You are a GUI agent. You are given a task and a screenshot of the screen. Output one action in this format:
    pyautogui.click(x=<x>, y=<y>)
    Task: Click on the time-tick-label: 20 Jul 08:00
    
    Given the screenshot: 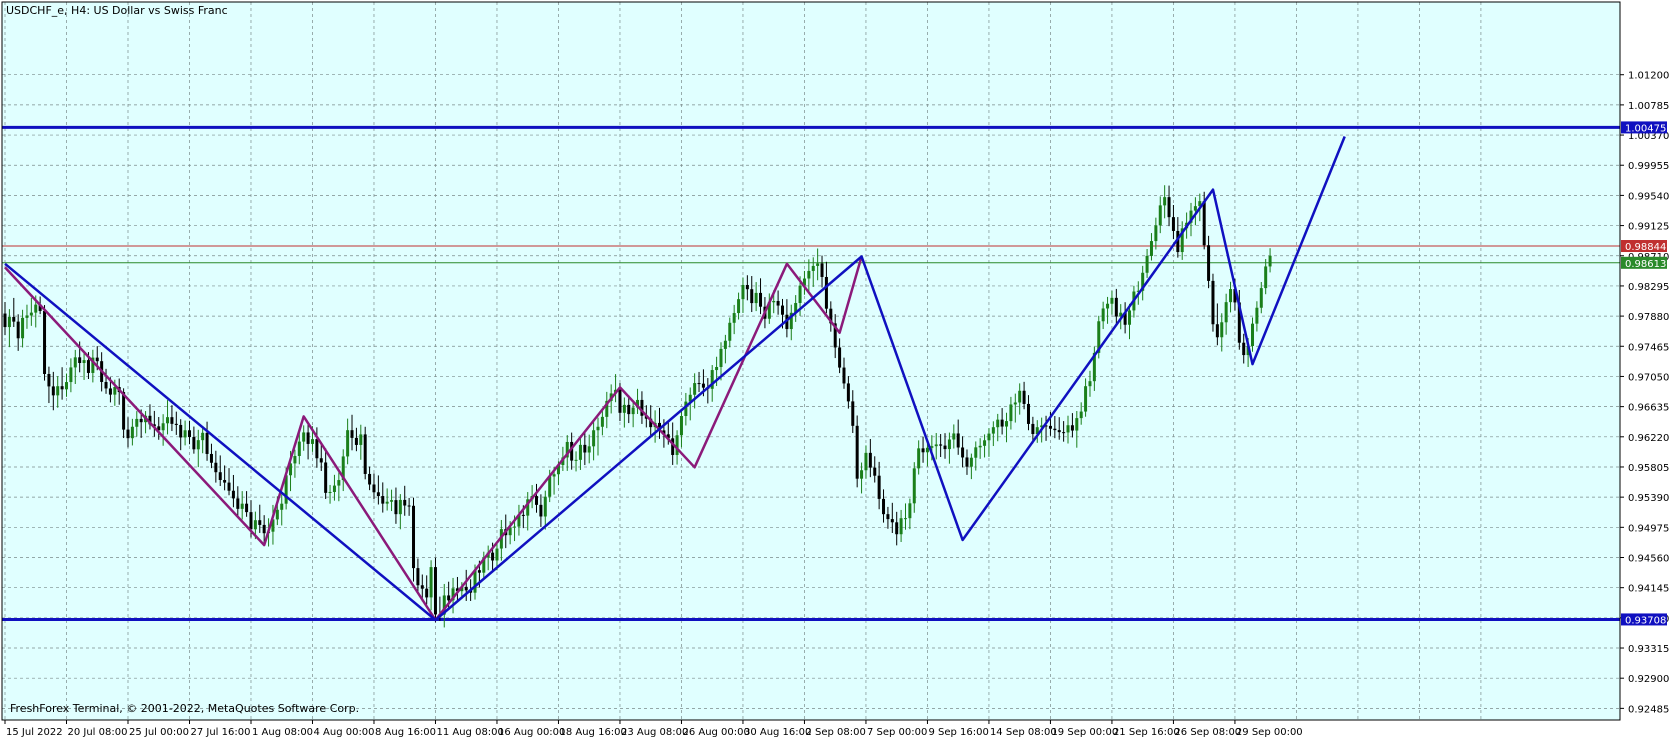 What is the action you would take?
    pyautogui.click(x=97, y=732)
    